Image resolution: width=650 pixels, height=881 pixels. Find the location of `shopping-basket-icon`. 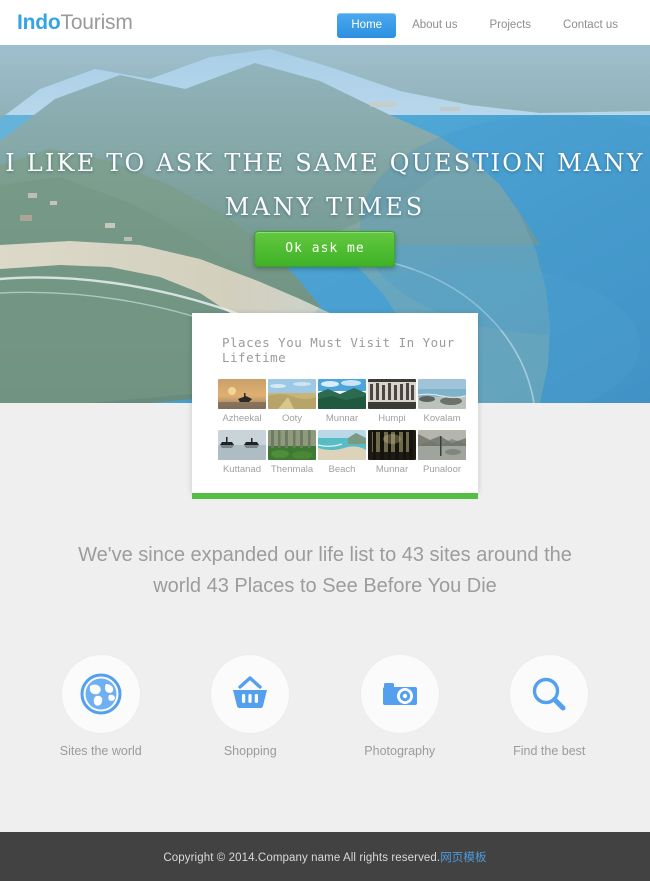

shopping-basket-icon is located at coordinates (250, 694).